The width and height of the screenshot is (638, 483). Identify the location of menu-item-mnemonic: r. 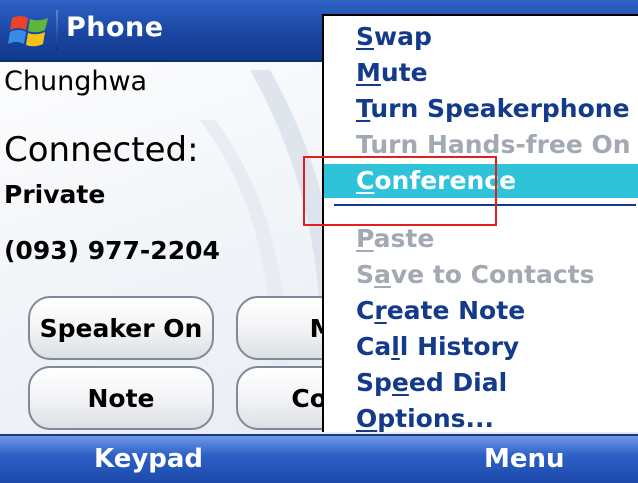
(380, 310).